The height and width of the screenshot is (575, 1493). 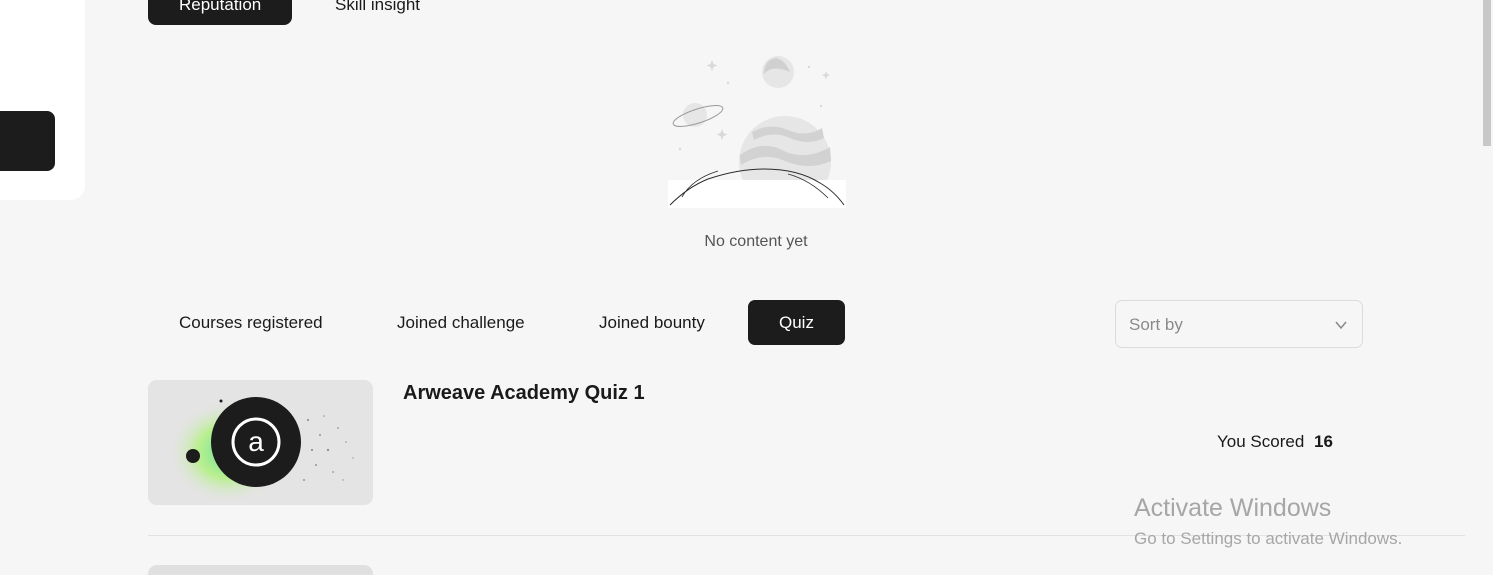 What do you see at coordinates (757, 132) in the screenshot?
I see `empty-space-illustration` at bounding box center [757, 132].